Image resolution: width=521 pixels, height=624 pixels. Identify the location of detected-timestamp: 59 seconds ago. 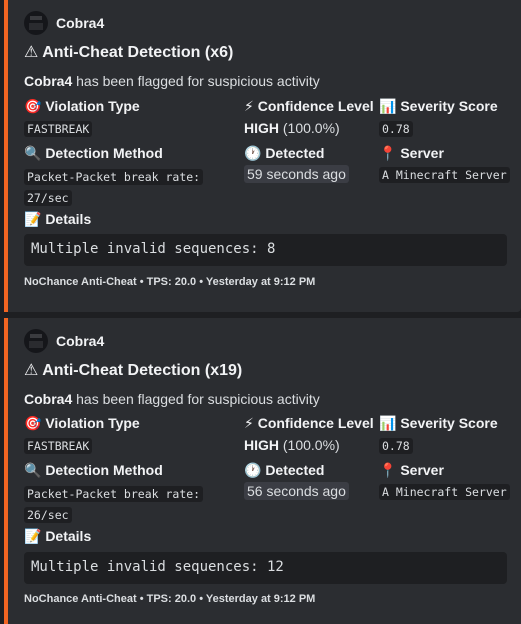
(296, 174).